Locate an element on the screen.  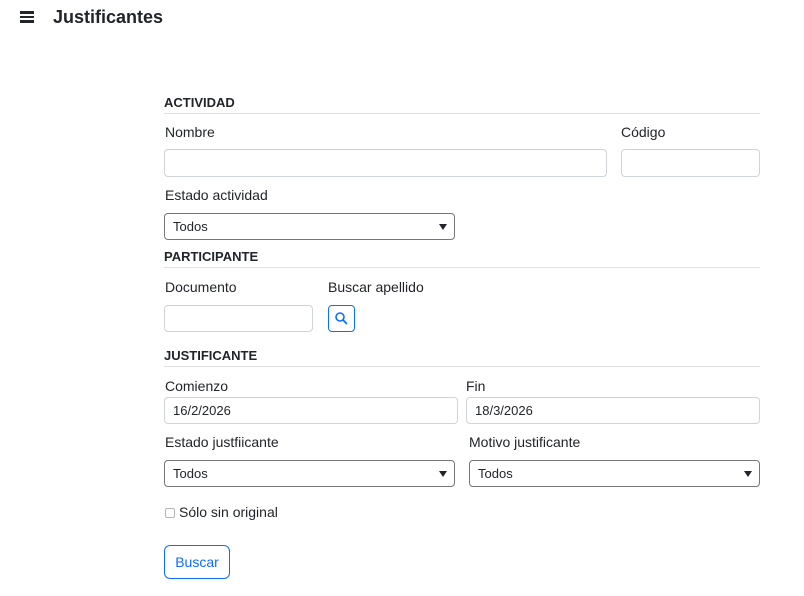
buscar-apellido-label: Buscar apellido is located at coordinates (376, 287).